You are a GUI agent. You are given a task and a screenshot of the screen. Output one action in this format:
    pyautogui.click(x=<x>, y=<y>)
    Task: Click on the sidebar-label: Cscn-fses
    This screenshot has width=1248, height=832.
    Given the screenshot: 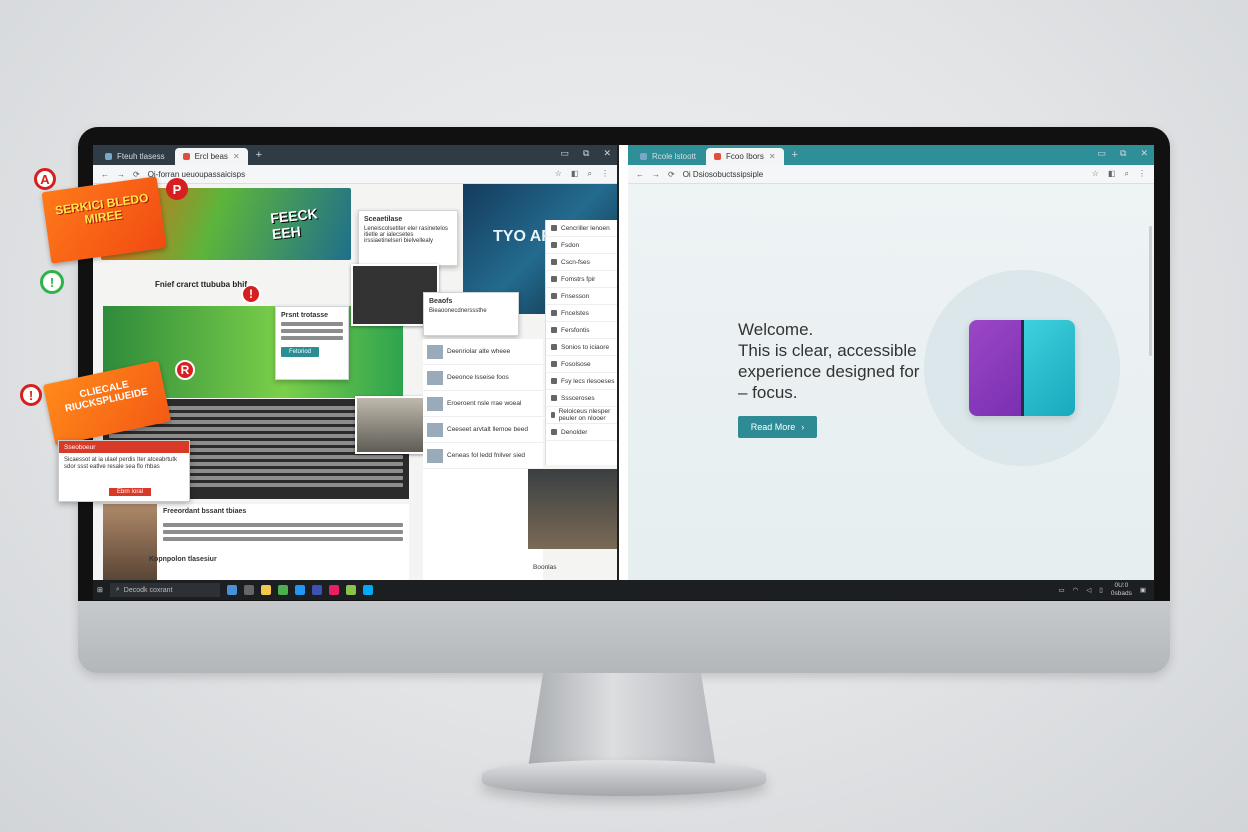 What is the action you would take?
    pyautogui.click(x=575, y=262)
    